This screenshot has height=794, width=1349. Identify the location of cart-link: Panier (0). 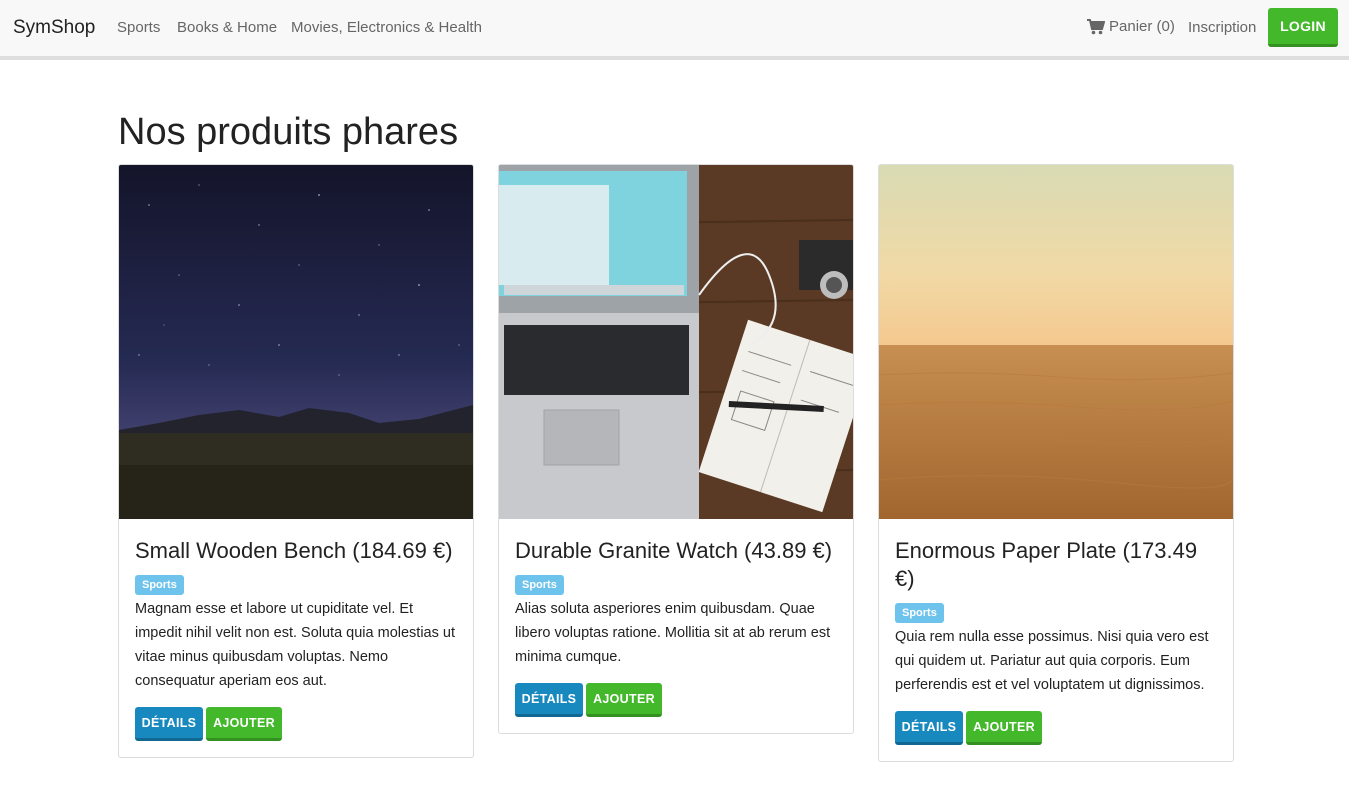
(1131, 26).